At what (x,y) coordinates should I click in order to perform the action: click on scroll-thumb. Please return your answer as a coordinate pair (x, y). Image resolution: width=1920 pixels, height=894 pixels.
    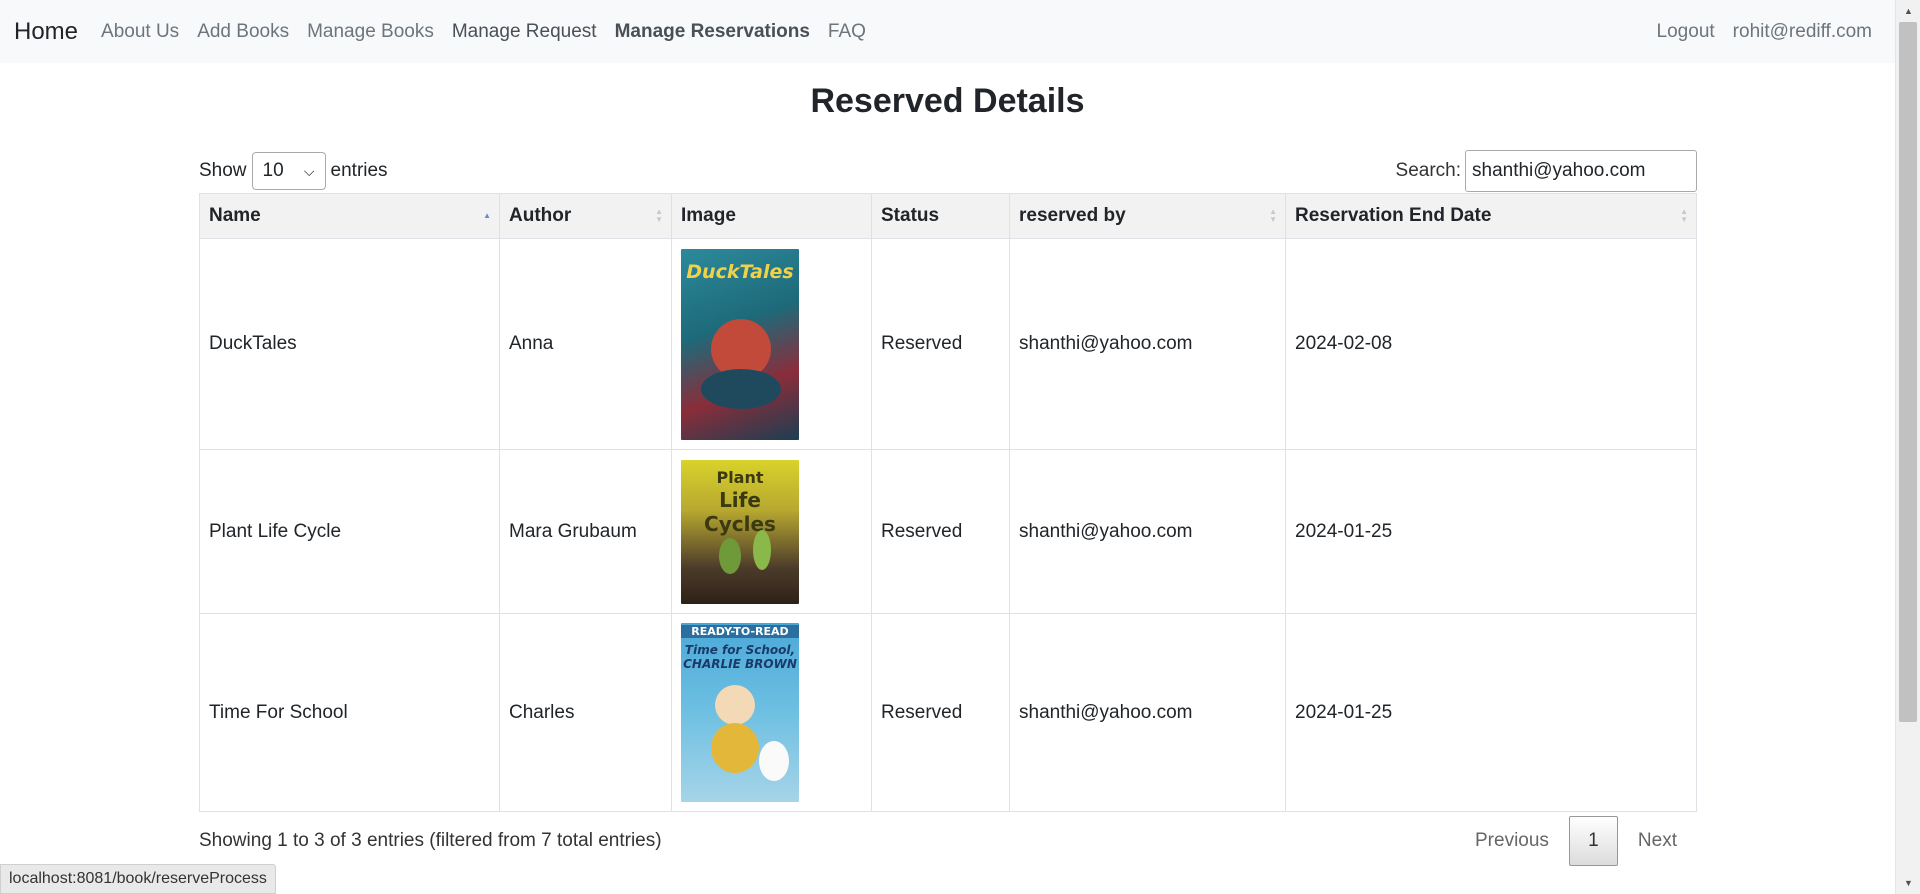
    Looking at the image, I should click on (1908, 372).